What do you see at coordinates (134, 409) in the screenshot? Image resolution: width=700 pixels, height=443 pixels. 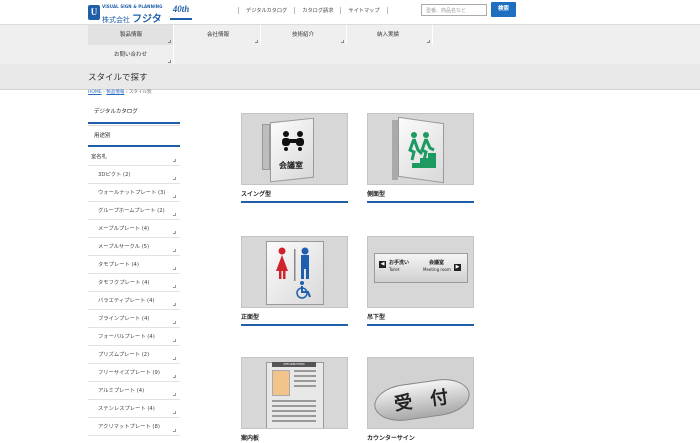 I see `sidebar-item: ステンレスプレート (4)` at bounding box center [134, 409].